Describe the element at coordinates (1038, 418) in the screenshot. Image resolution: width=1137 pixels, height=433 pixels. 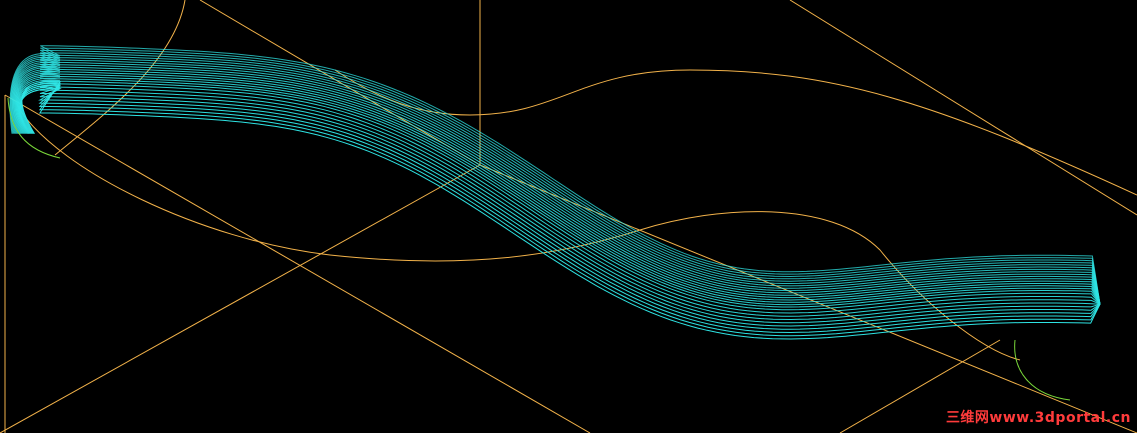
I see `watermark-text: 三维网www.3dportal.cn` at that location.